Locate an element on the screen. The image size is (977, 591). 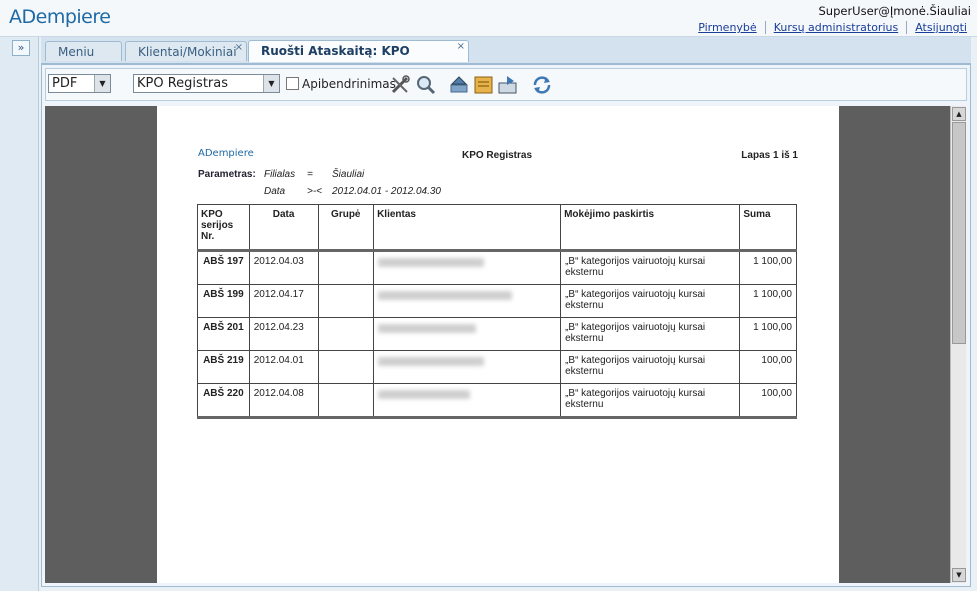
report-title: KPO Registras is located at coordinates (497, 155).